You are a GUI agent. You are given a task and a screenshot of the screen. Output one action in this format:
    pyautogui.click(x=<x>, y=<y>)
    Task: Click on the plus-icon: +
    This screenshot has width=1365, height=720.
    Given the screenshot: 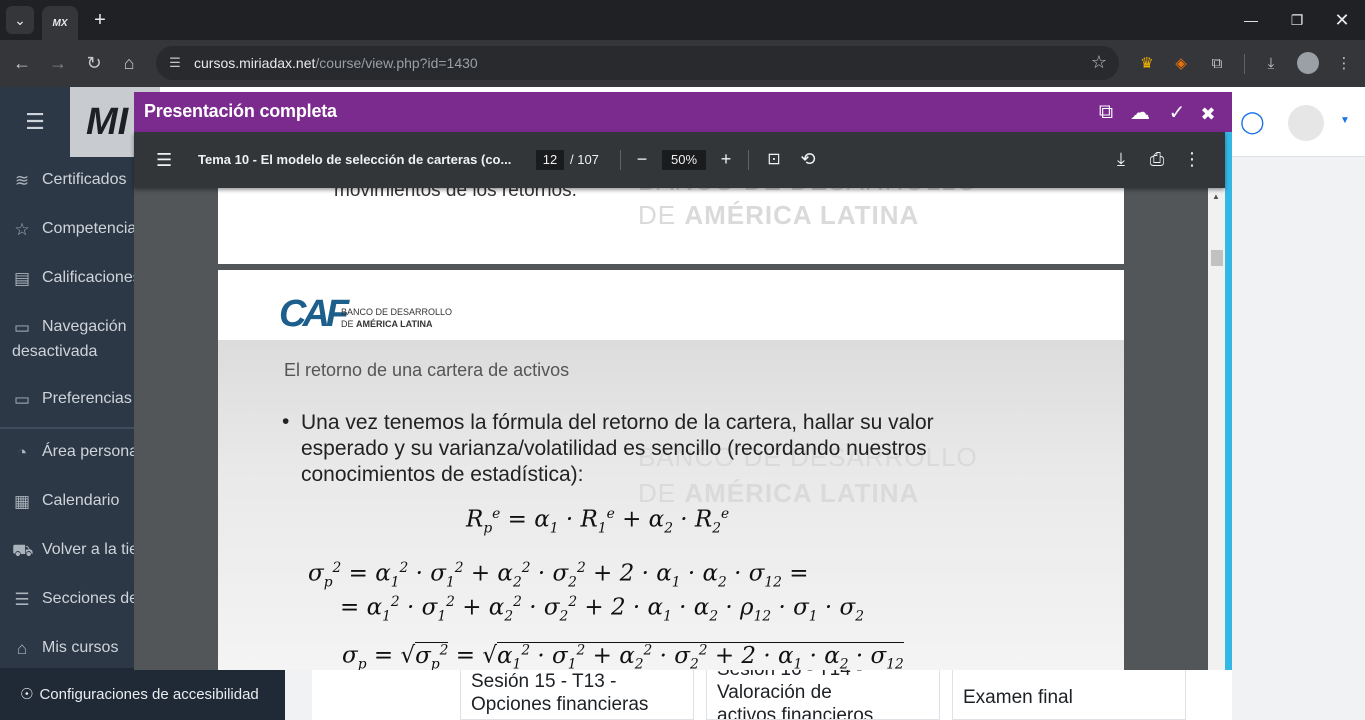 What is the action you would take?
    pyautogui.click(x=726, y=158)
    